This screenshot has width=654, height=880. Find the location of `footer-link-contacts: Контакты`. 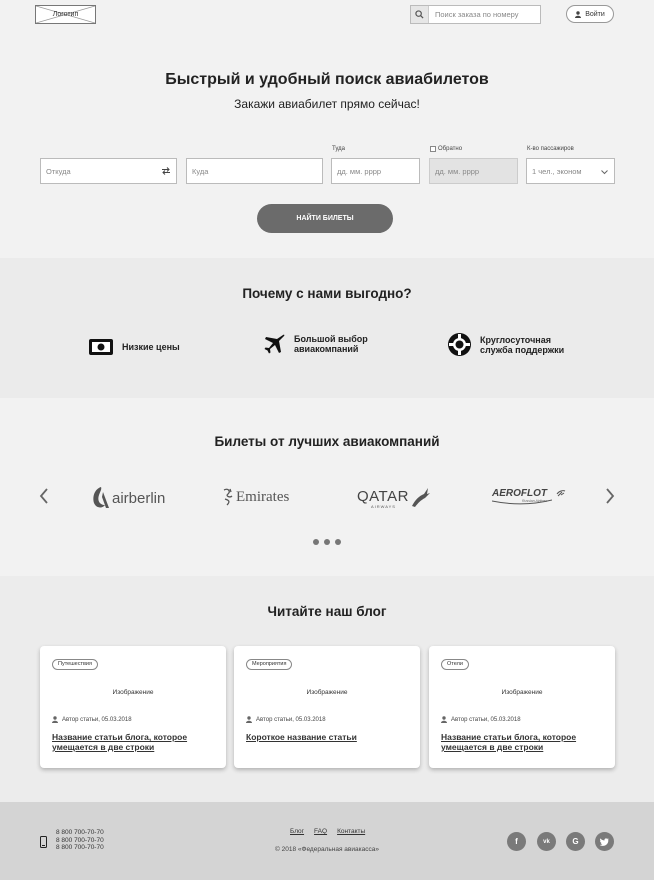

footer-link-contacts: Контакты is located at coordinates (351, 831).